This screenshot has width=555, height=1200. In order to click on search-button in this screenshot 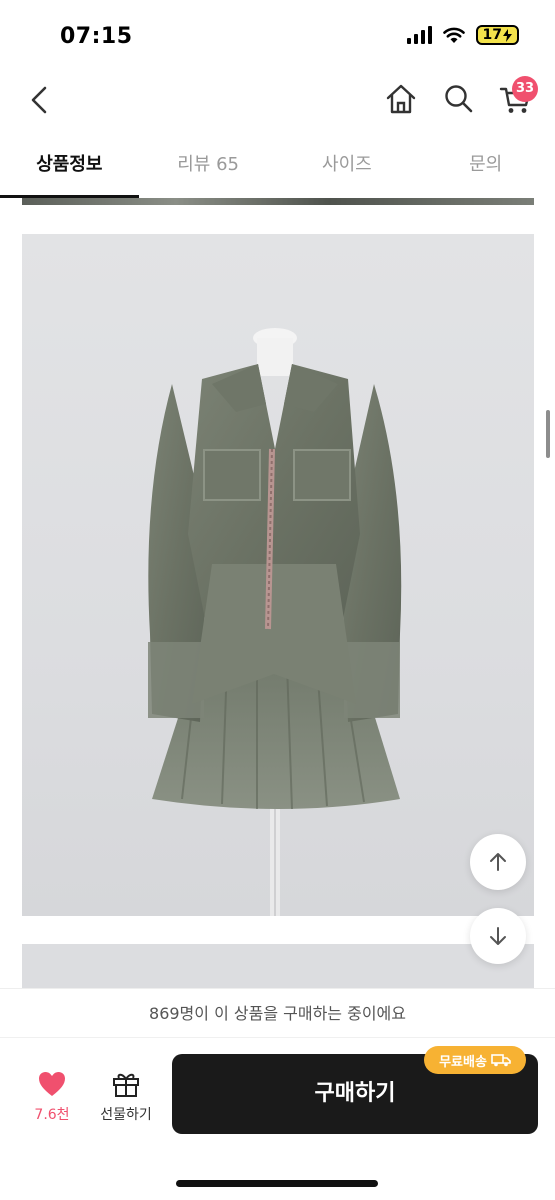, I will do `click(459, 99)`.